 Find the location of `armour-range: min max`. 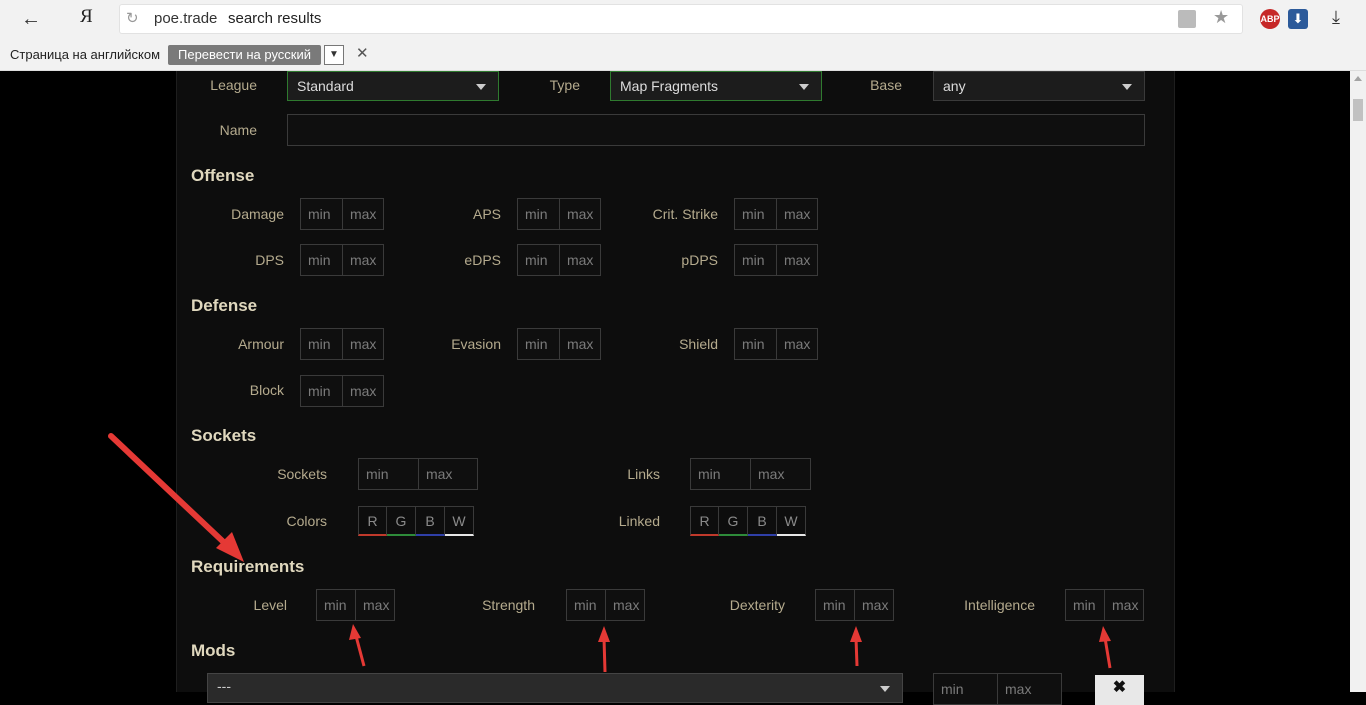

armour-range: min max is located at coordinates (342, 344).